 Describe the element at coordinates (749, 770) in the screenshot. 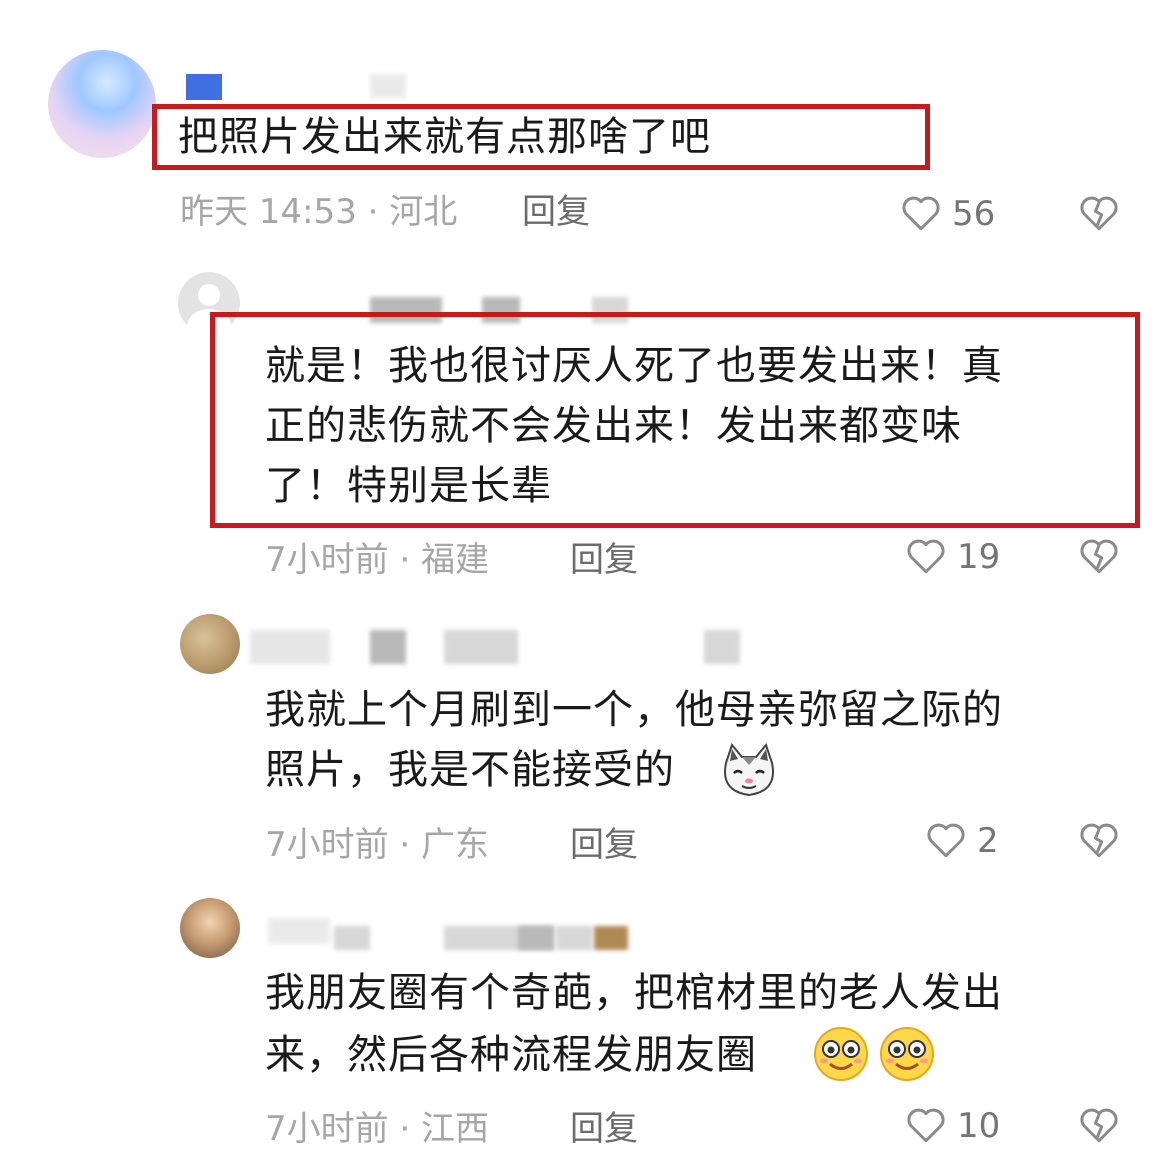

I see `cat-face-icon` at that location.